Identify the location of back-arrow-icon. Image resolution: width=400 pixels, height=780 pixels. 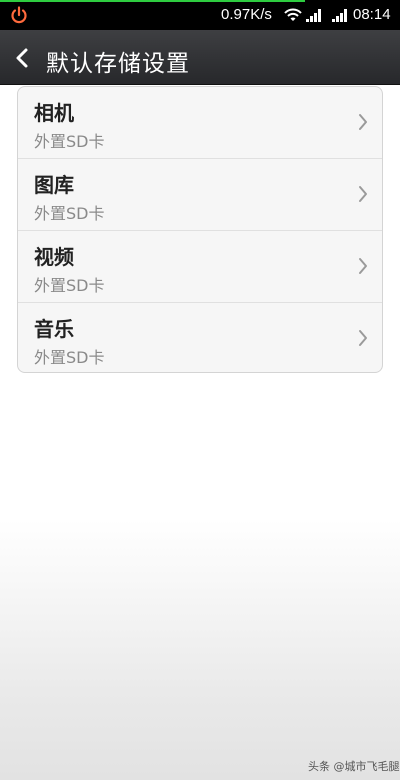
(22, 58).